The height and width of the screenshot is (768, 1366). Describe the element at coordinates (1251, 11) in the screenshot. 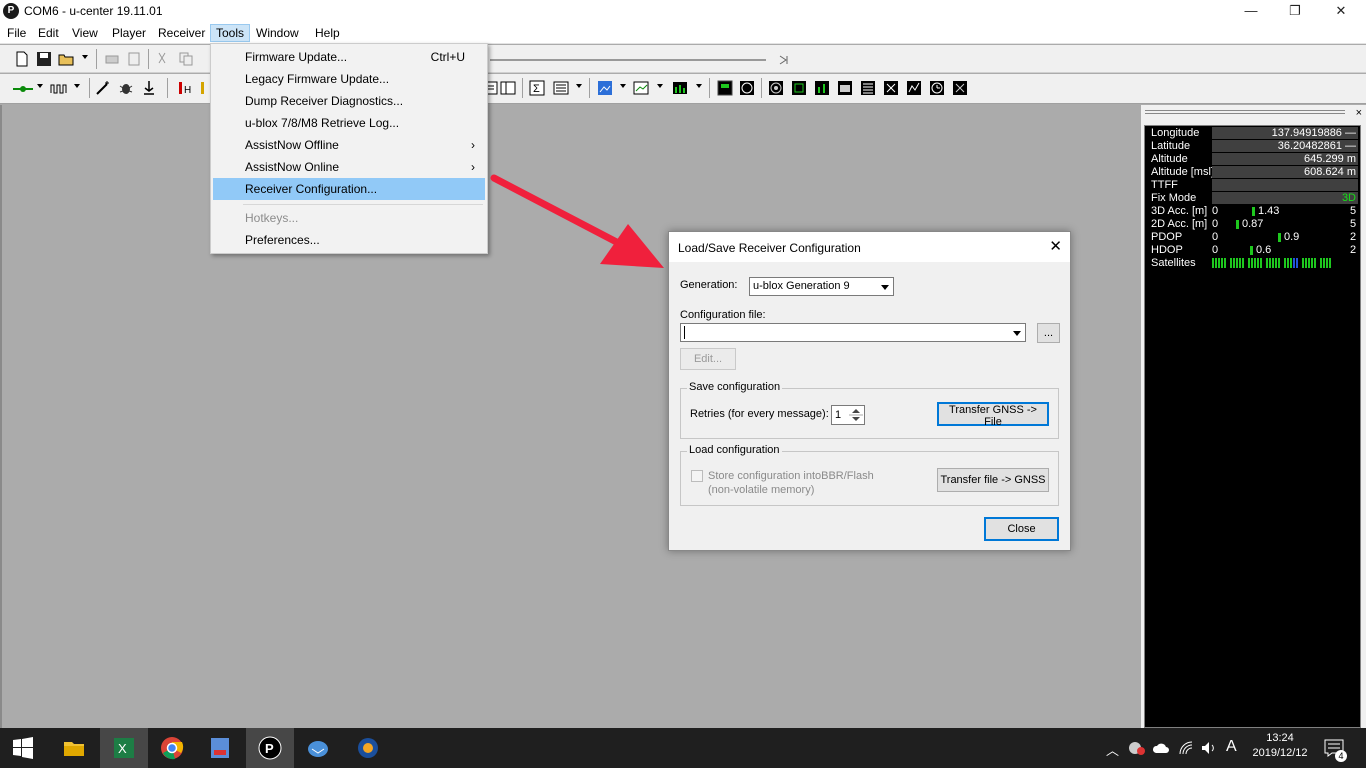

I see `minimize-button: —` at that location.